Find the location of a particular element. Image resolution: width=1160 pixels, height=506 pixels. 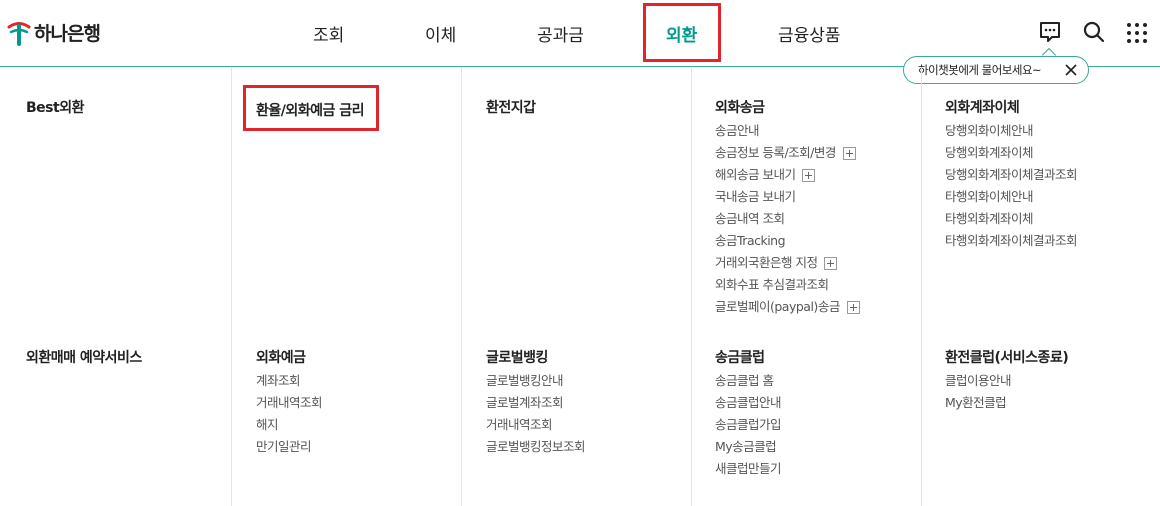

list-item-label: 글로벌페이(paypal)송금 is located at coordinates (777, 306).